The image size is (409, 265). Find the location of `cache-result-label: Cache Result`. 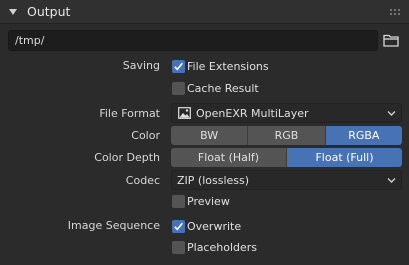

cache-result-label: Cache Result is located at coordinates (223, 88).